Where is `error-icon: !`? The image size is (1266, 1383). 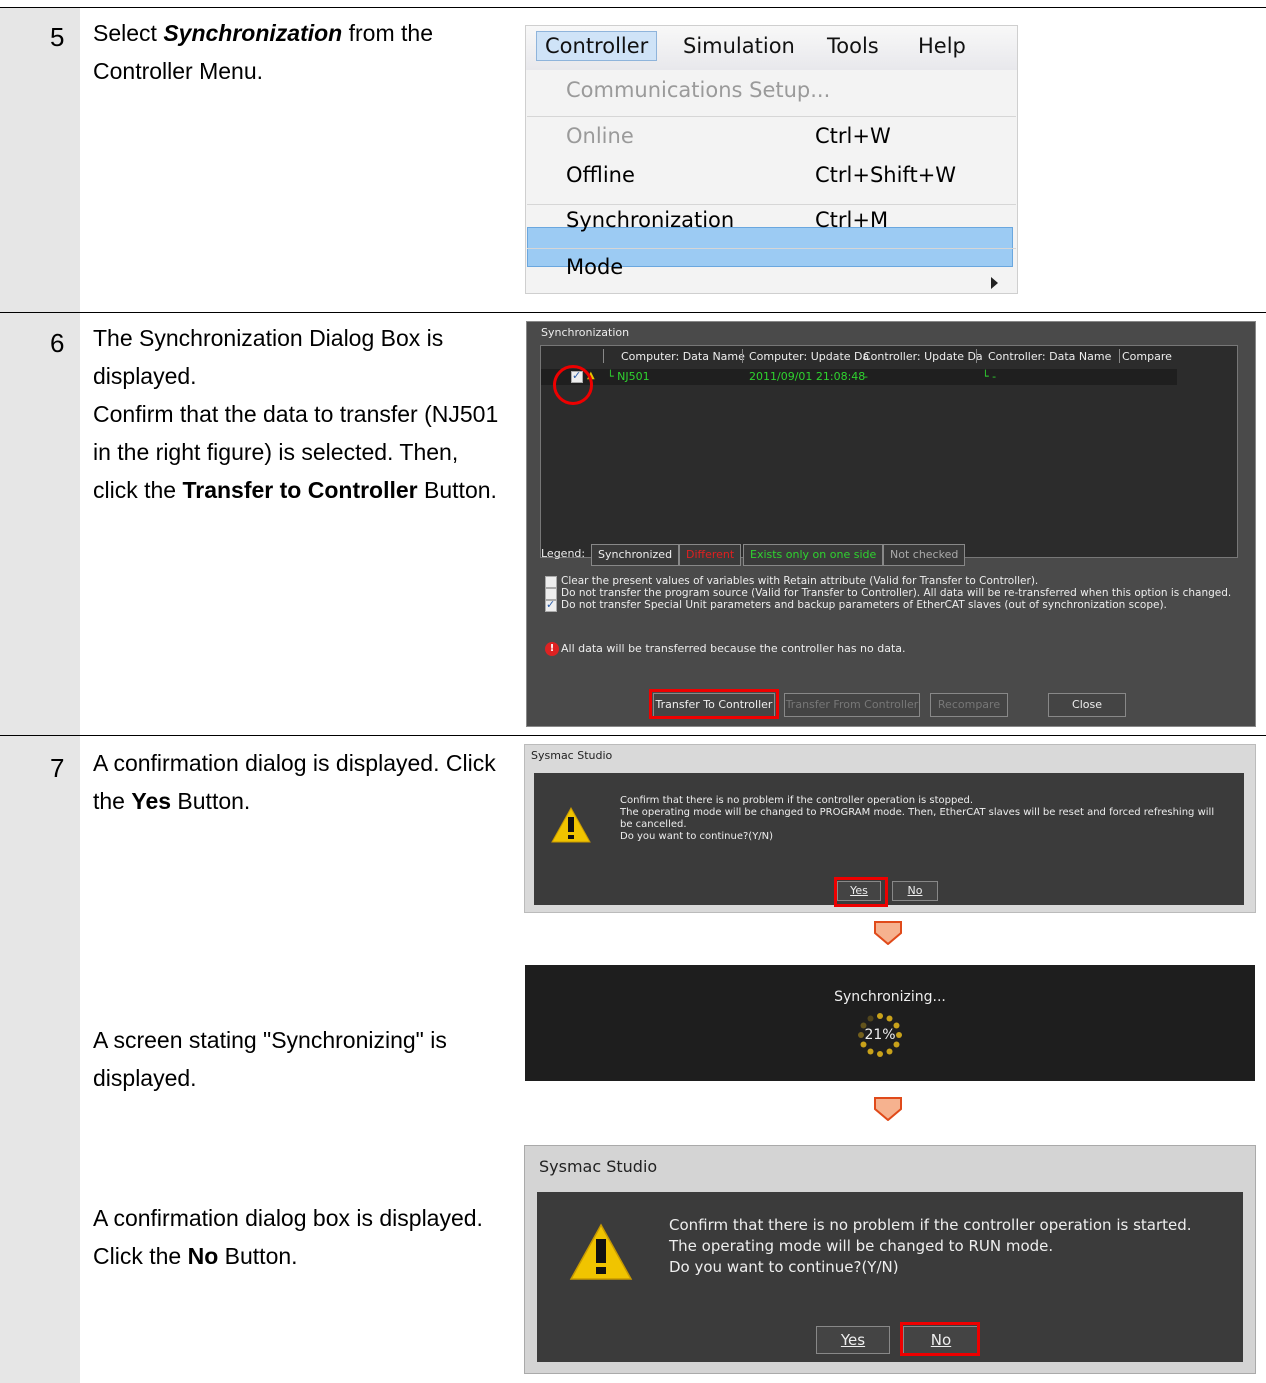 error-icon: ! is located at coordinates (552, 649).